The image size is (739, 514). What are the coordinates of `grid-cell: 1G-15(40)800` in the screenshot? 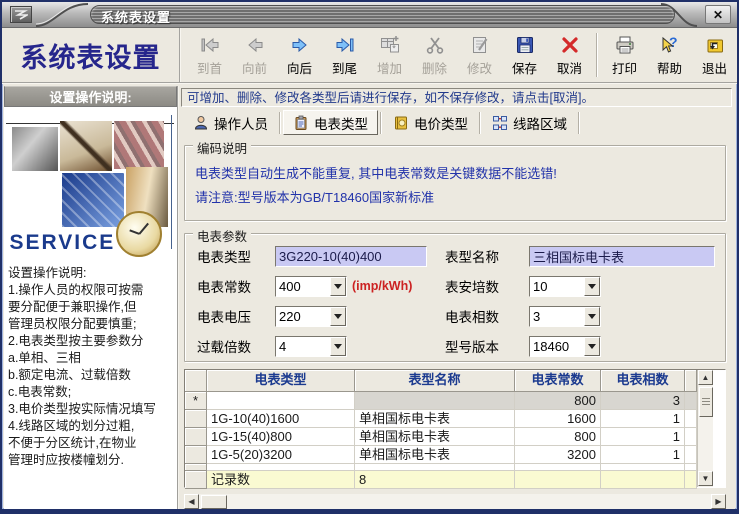 It's located at (281, 436).